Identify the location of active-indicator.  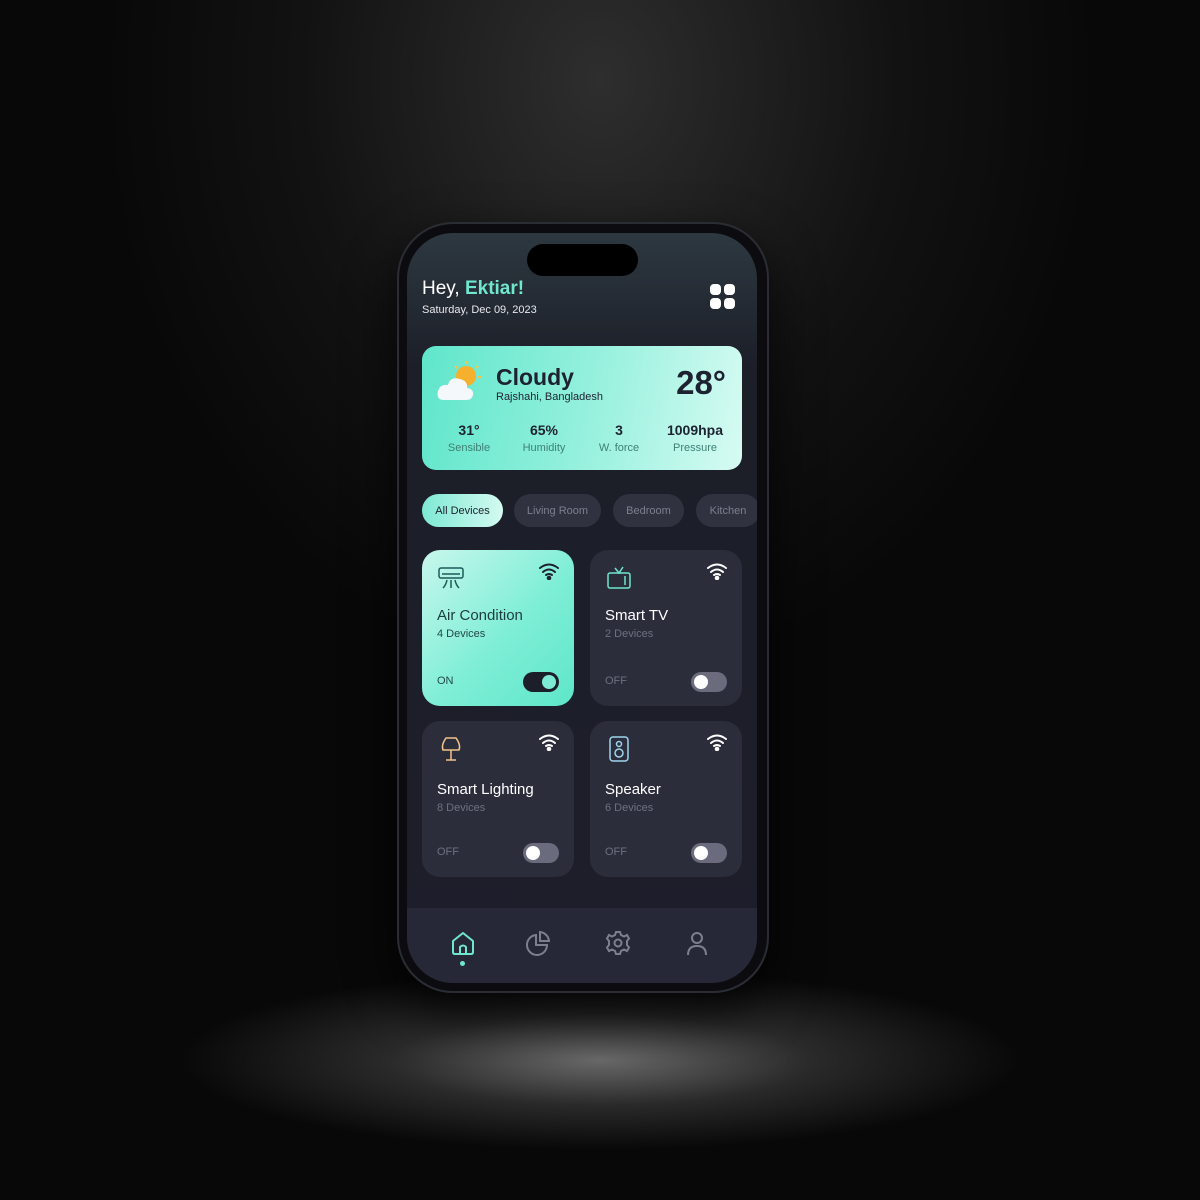
(462, 963).